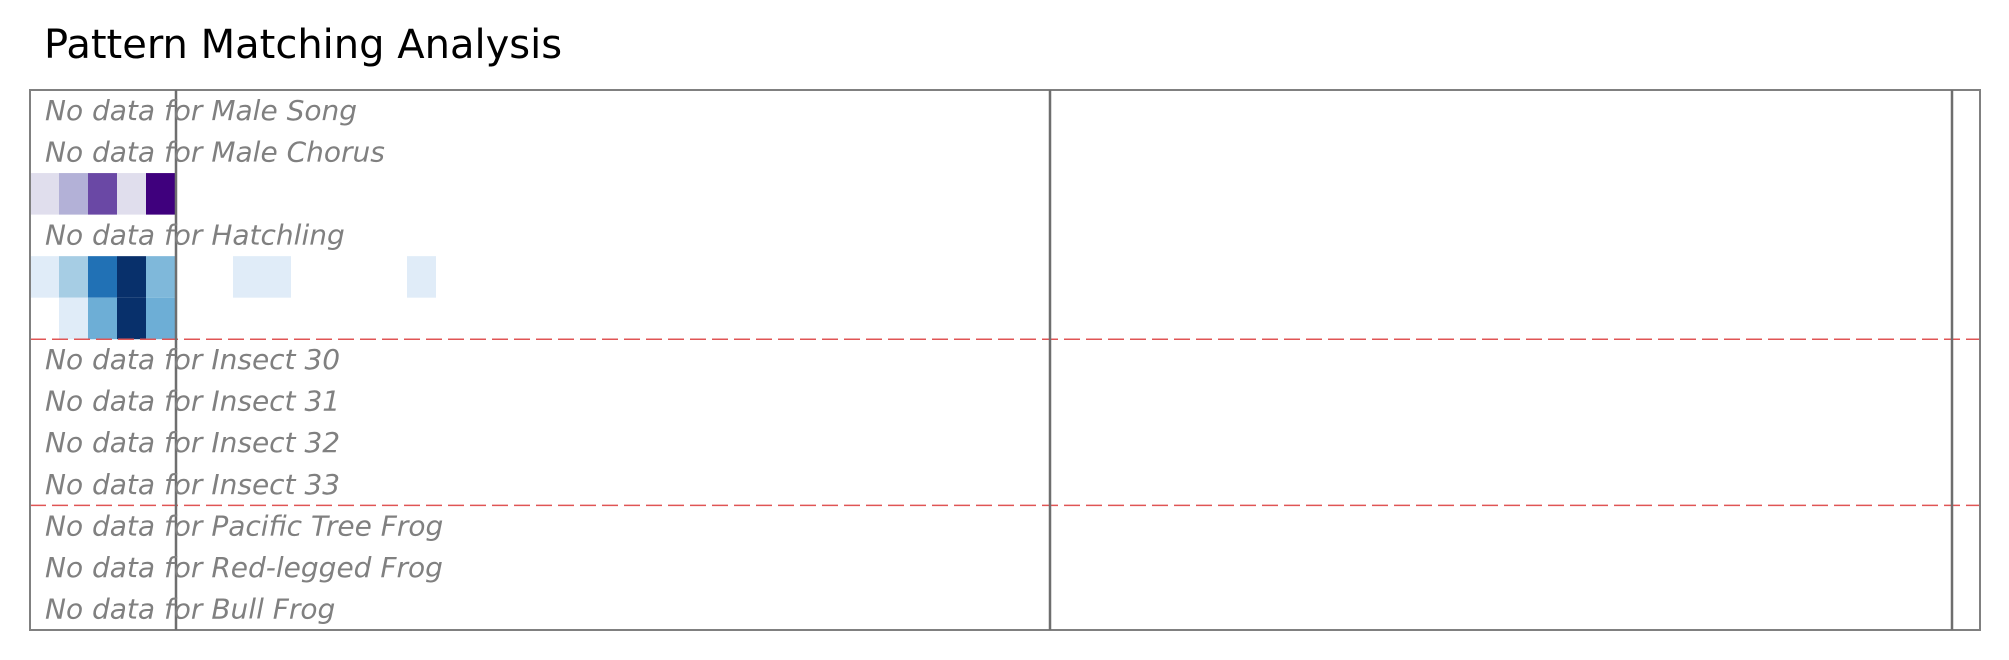 The width and height of the screenshot is (2009, 660). What do you see at coordinates (215, 151) in the screenshot?
I see `no-data-label: No data for Male Chorus` at bounding box center [215, 151].